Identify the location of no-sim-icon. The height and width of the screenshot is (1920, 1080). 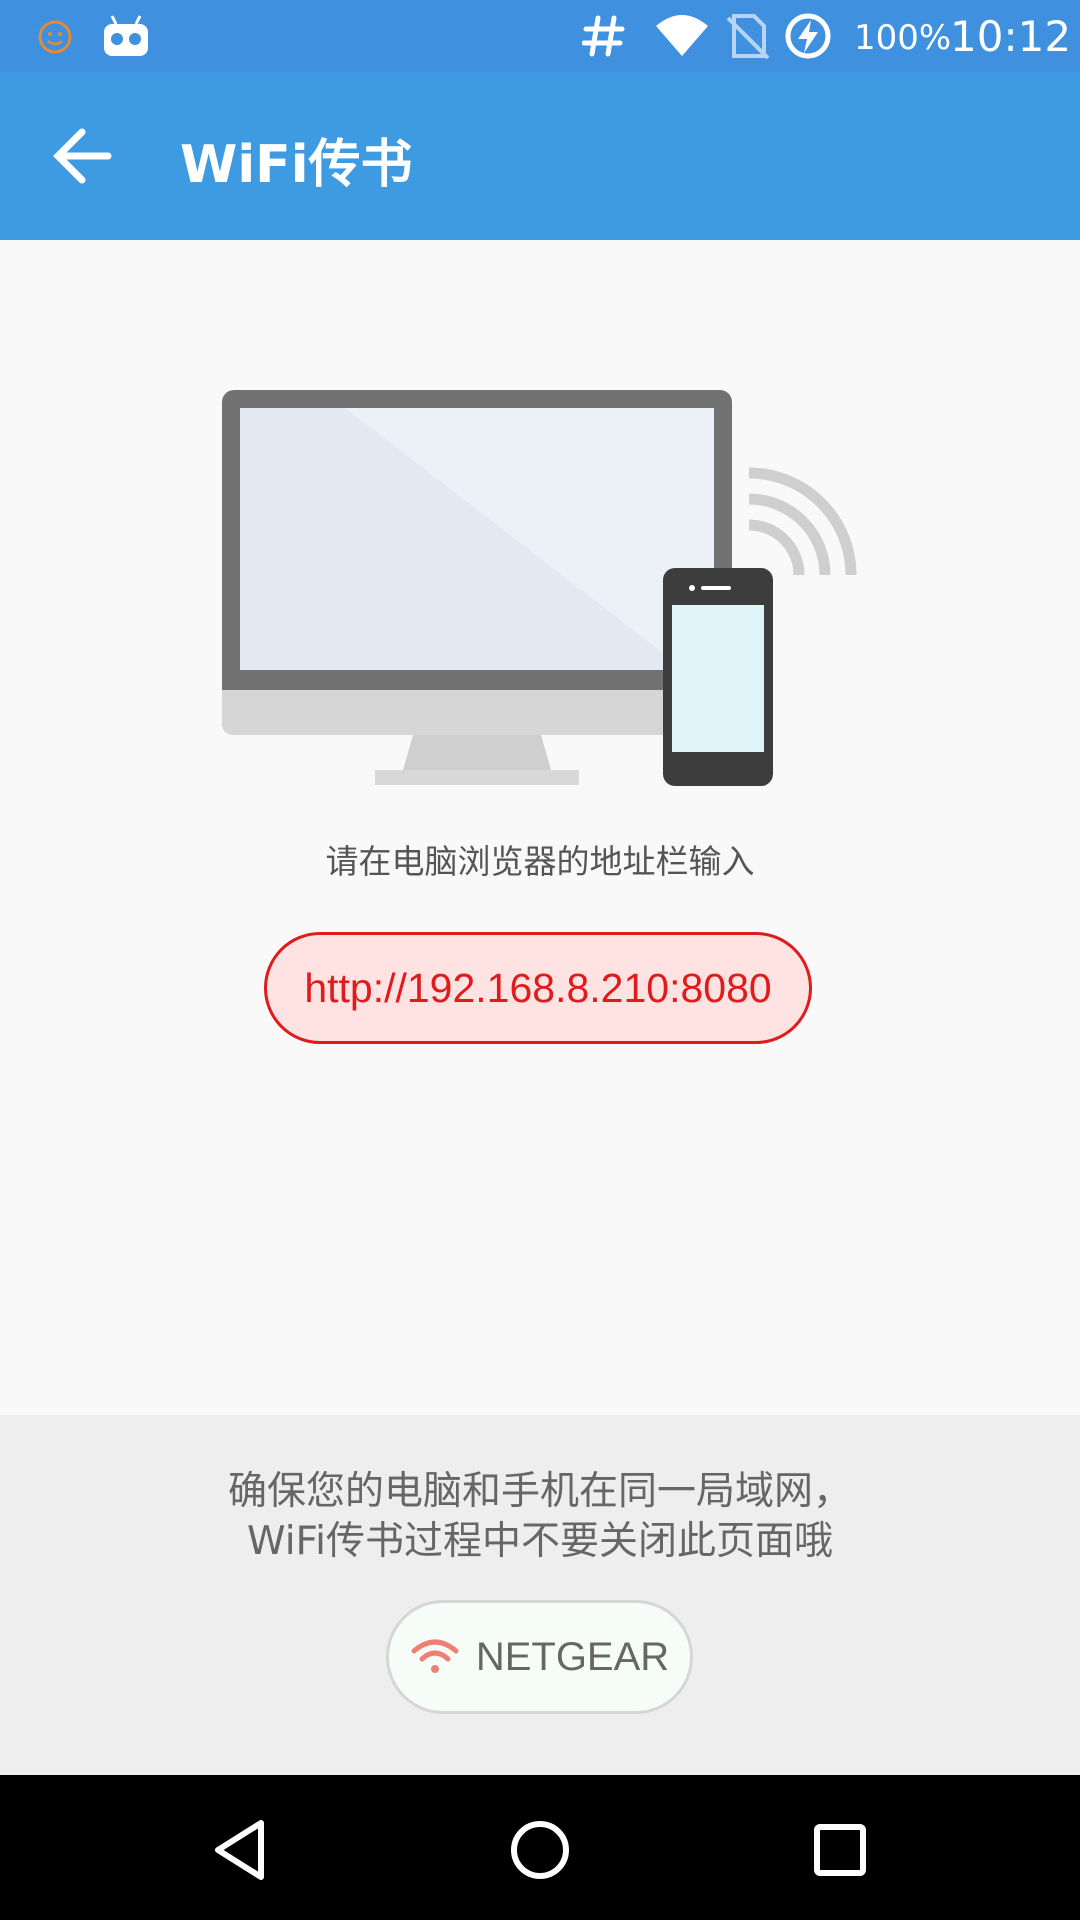
(748, 37).